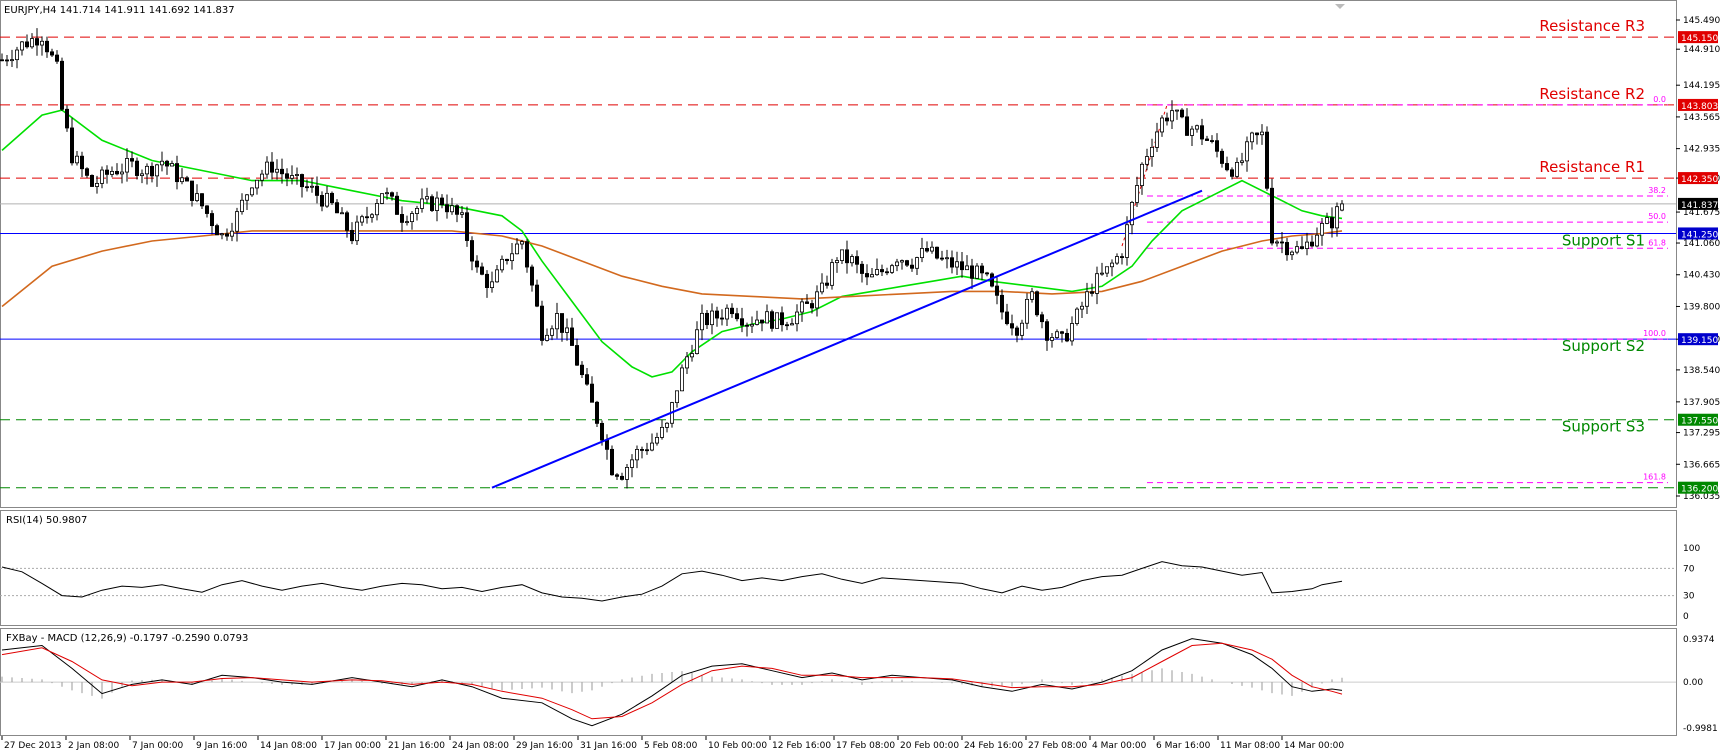 Image resolution: width=1721 pixels, height=755 pixels. I want to click on level-price-tag-label: 139.150, so click(1699, 341).